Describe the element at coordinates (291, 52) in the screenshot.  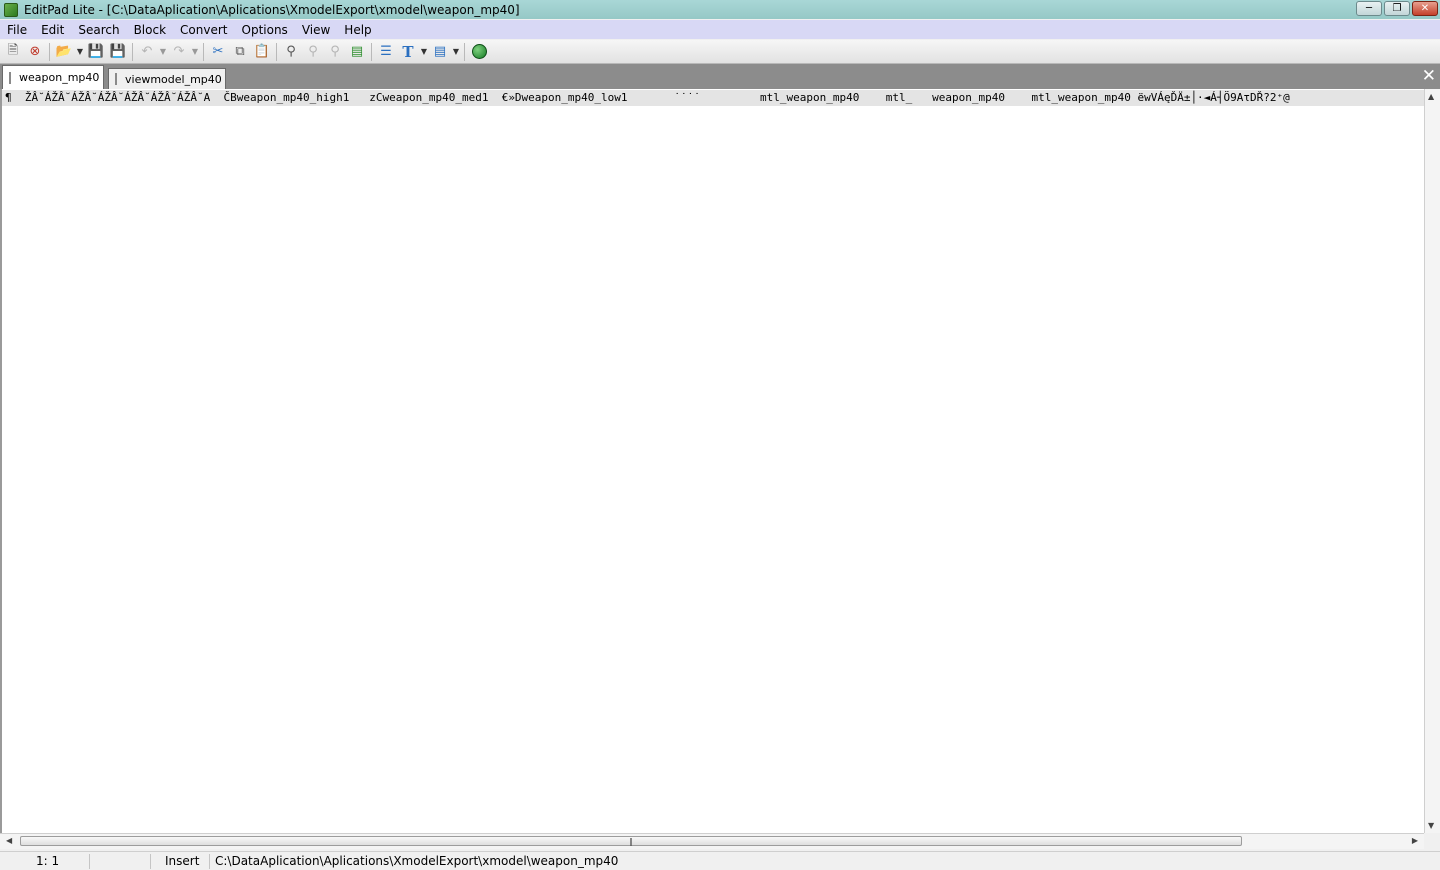
I see `search-icon: ⚲` at that location.